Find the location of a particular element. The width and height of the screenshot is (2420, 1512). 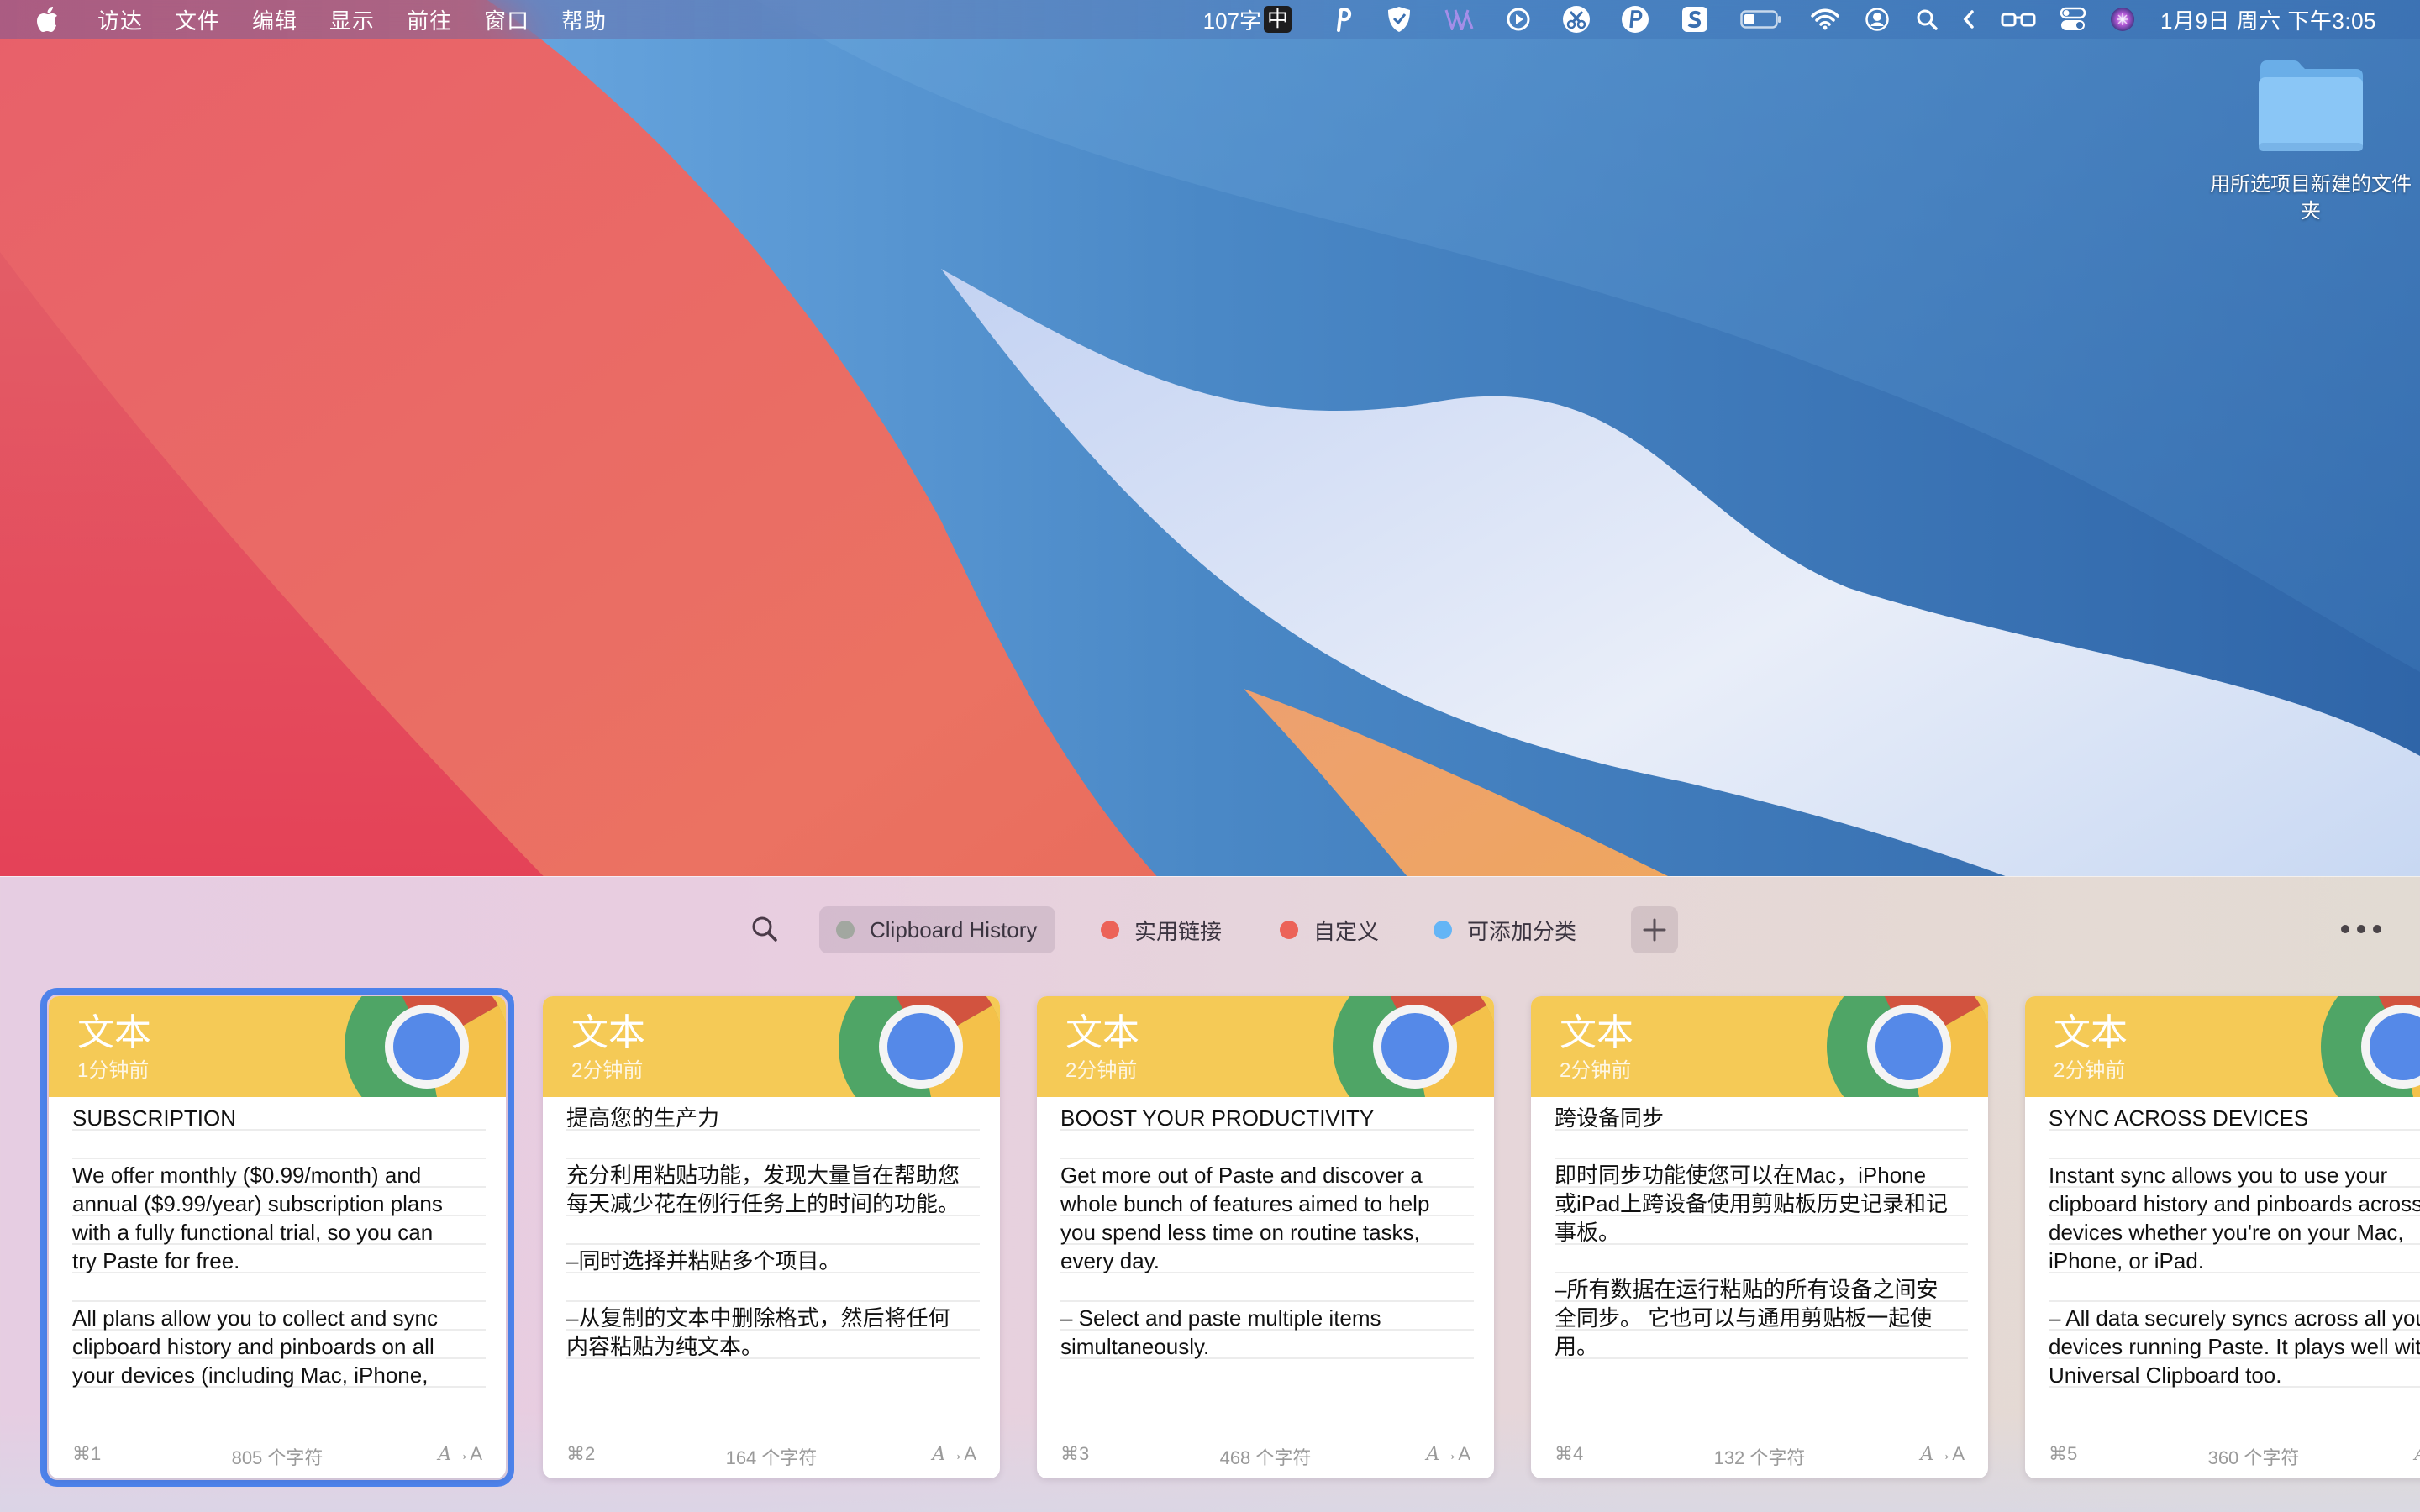

user-circle-icon is located at coordinates (1877, 19).